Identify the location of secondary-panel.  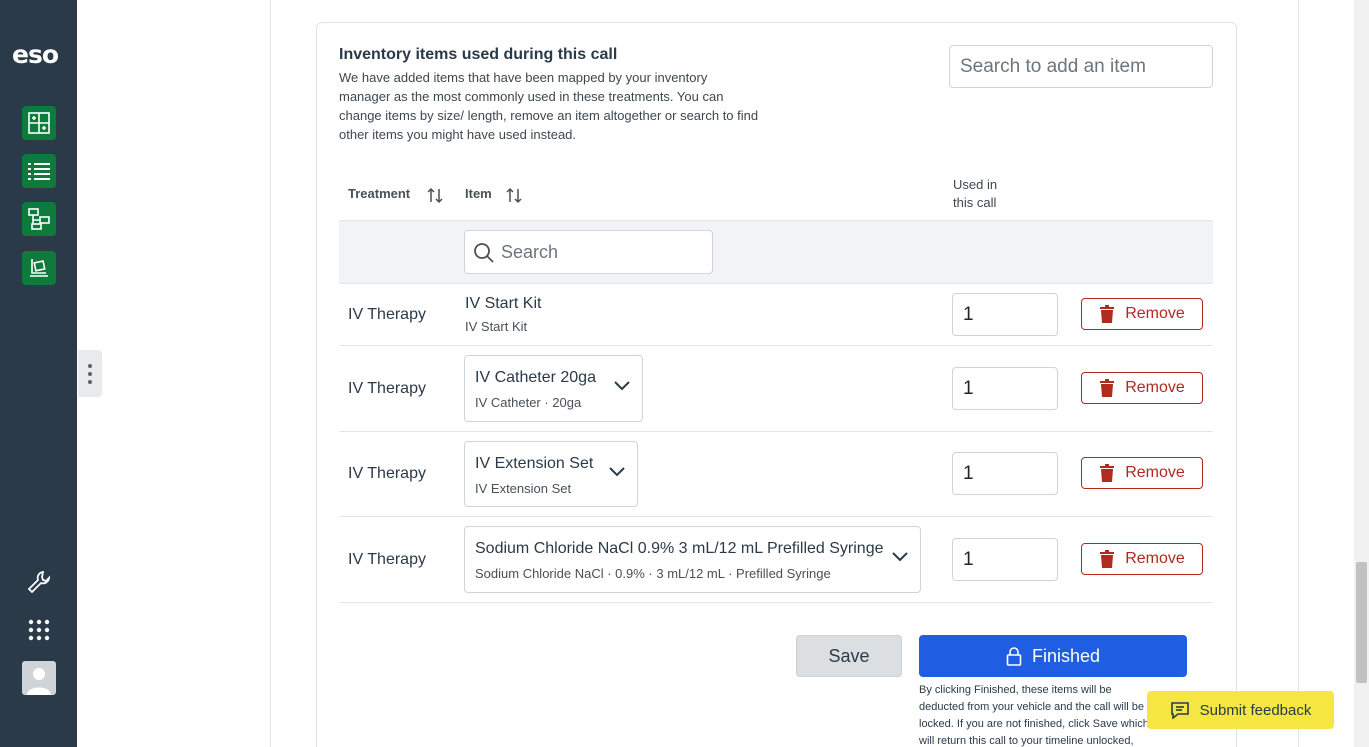
(174, 373).